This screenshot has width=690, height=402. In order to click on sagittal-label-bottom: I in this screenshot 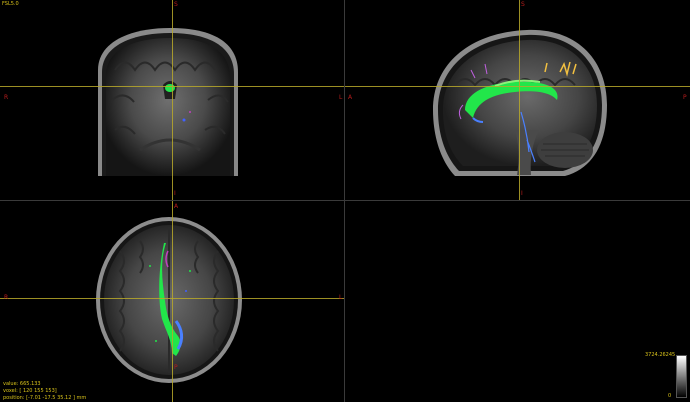, I will do `click(522, 193)`.